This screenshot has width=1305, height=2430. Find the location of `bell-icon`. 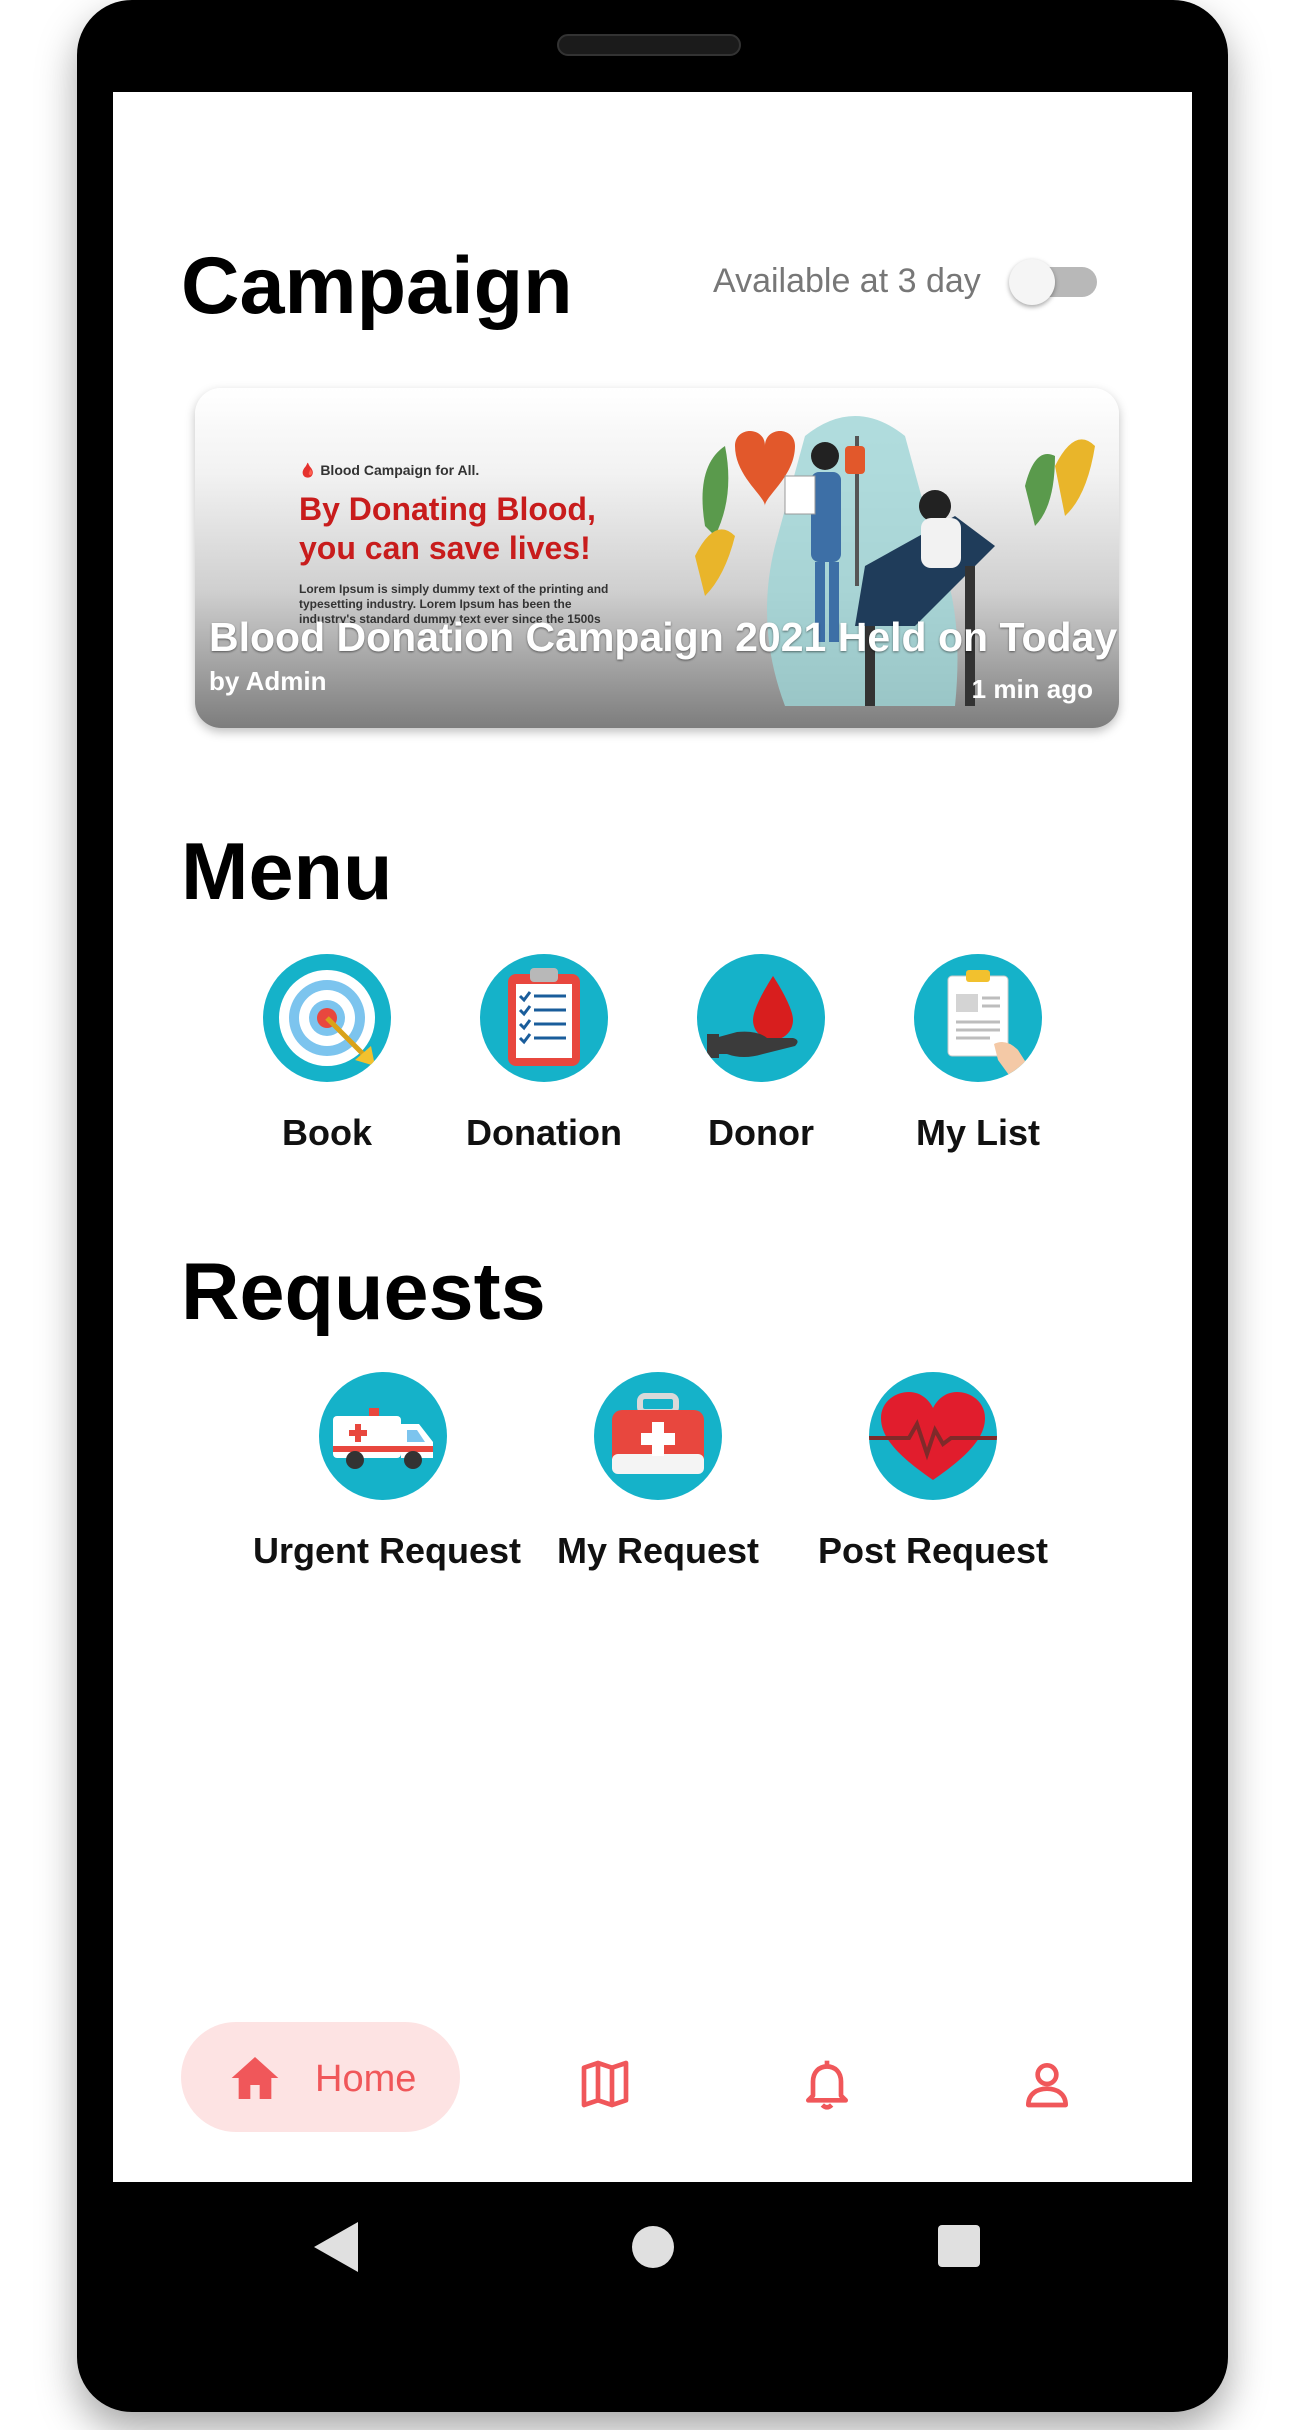

bell-icon is located at coordinates (827, 2084).